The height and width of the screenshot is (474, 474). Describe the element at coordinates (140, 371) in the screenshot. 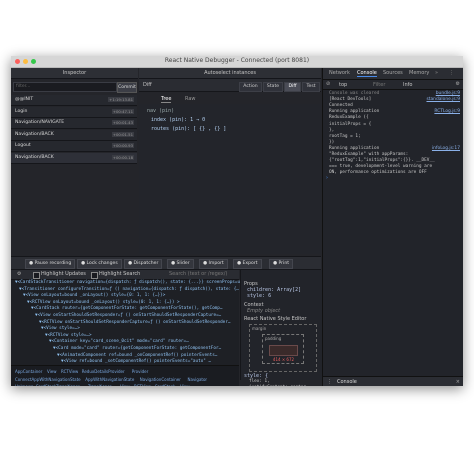

I see `breadcrumb-item: Provider` at that location.